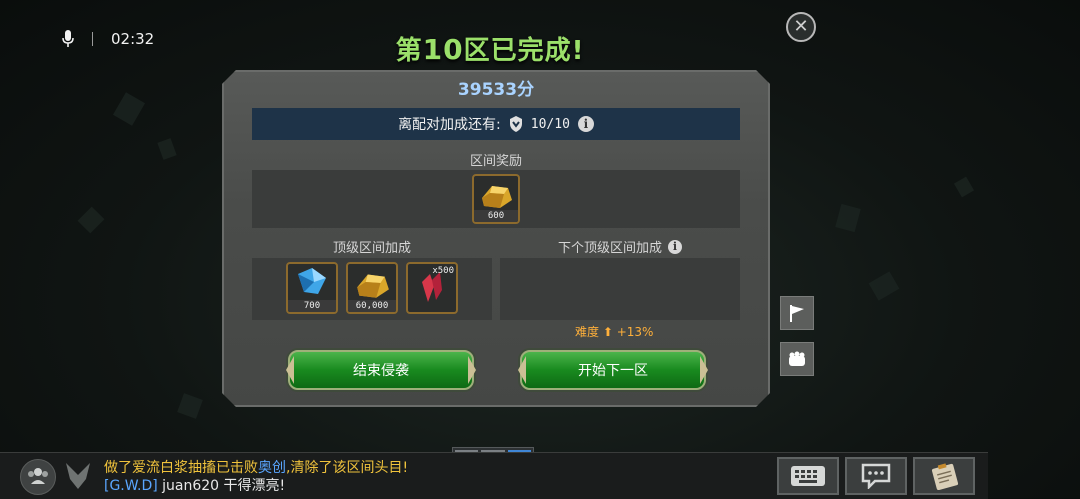 The height and width of the screenshot is (499, 1080). I want to click on arrow-up-icon: ⬆, so click(607, 332).